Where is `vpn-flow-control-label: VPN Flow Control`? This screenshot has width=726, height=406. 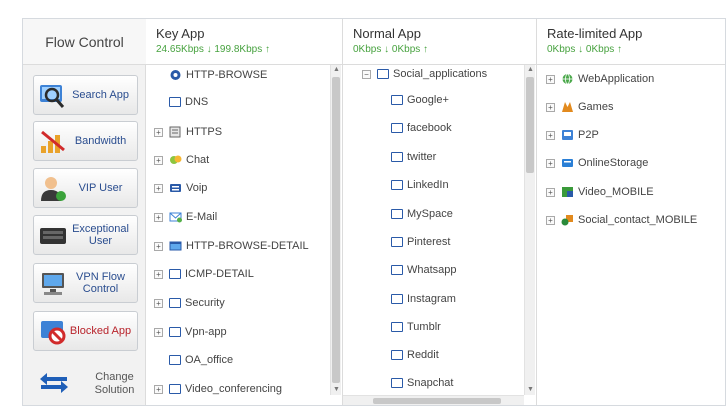
vpn-flow-control-label: VPN Flow Control is located at coordinates (100, 283).